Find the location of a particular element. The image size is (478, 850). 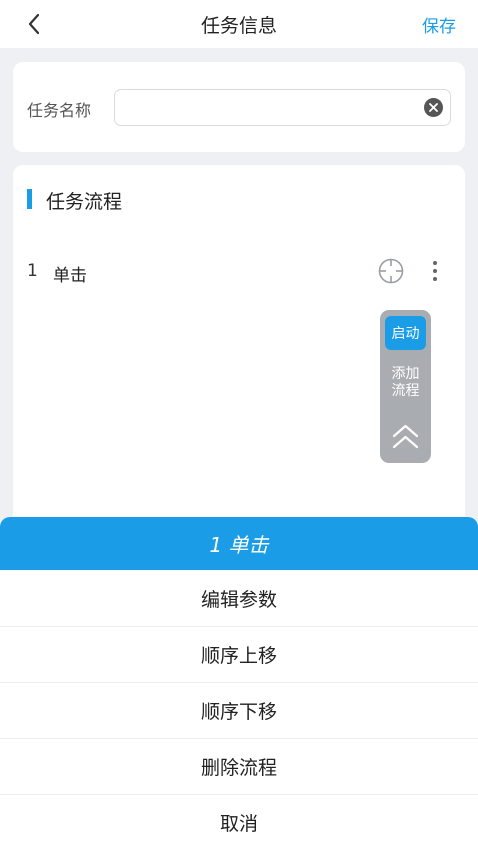

move-up-option: 顺序上移 is located at coordinates (239, 654).